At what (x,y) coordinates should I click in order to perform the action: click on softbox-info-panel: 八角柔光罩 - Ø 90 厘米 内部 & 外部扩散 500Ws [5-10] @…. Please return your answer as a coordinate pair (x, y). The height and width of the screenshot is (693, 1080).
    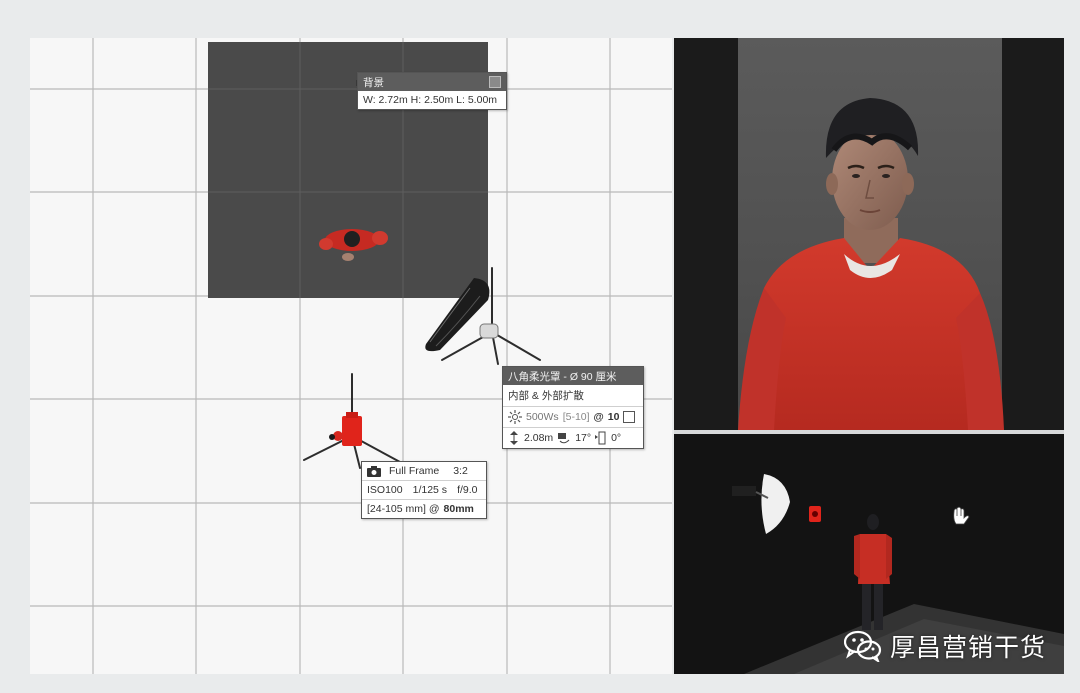
    Looking at the image, I should click on (573, 407).